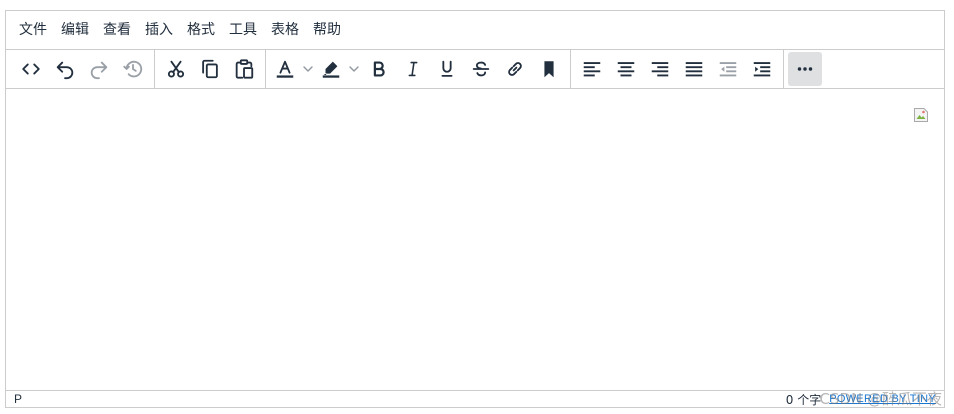  I want to click on menu-table: 表格, so click(285, 30).